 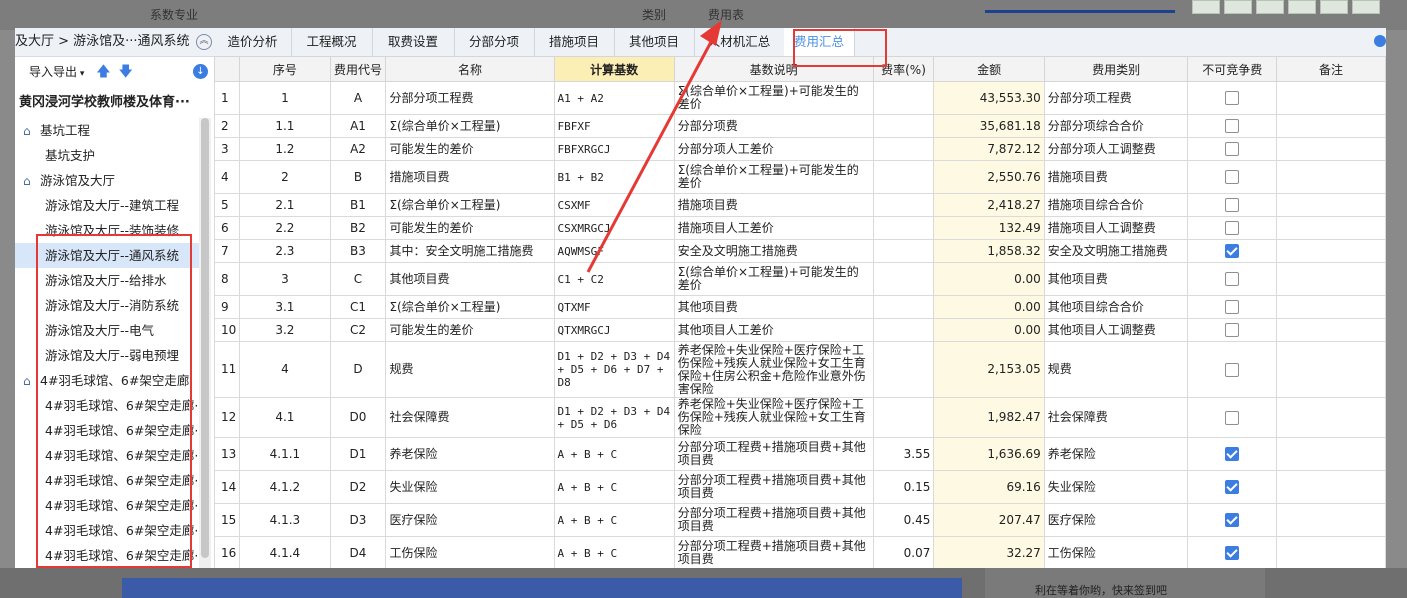 What do you see at coordinates (227, 417) in the screenshot?
I see `table-cell: 12` at bounding box center [227, 417].